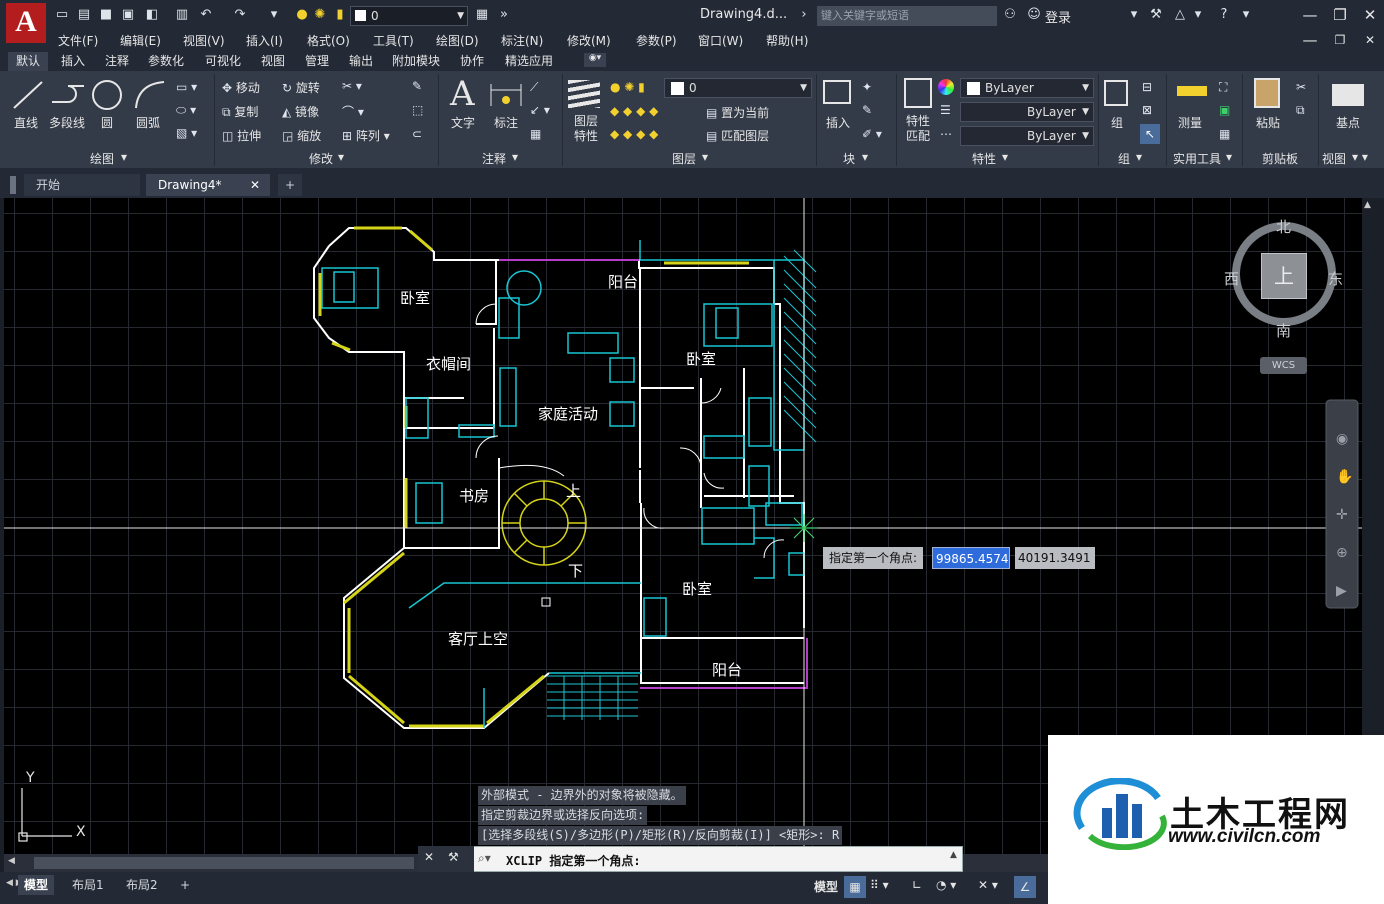 The image size is (1384, 904). Describe the element at coordinates (409, 16) in the screenshot. I see `quick-layer-dropdown: 0 ▼` at that location.